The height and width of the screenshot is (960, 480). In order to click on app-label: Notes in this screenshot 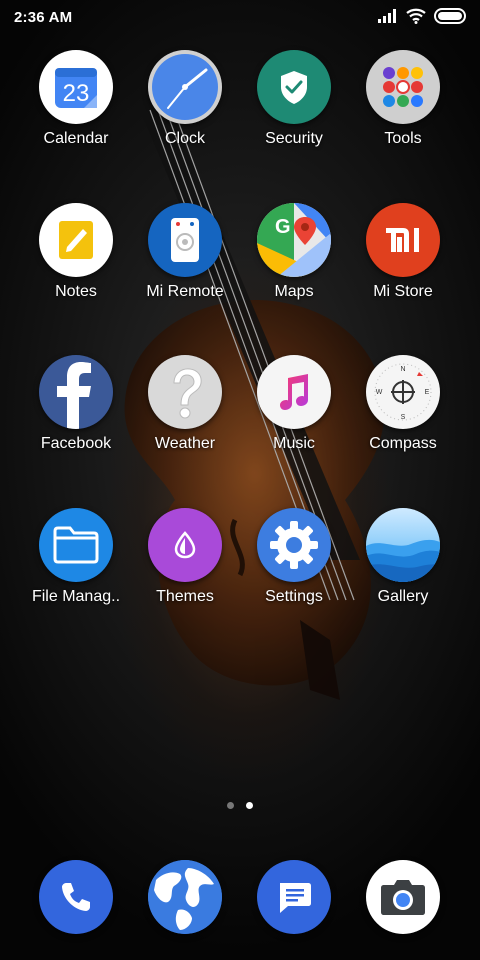, I will do `click(76, 291)`.